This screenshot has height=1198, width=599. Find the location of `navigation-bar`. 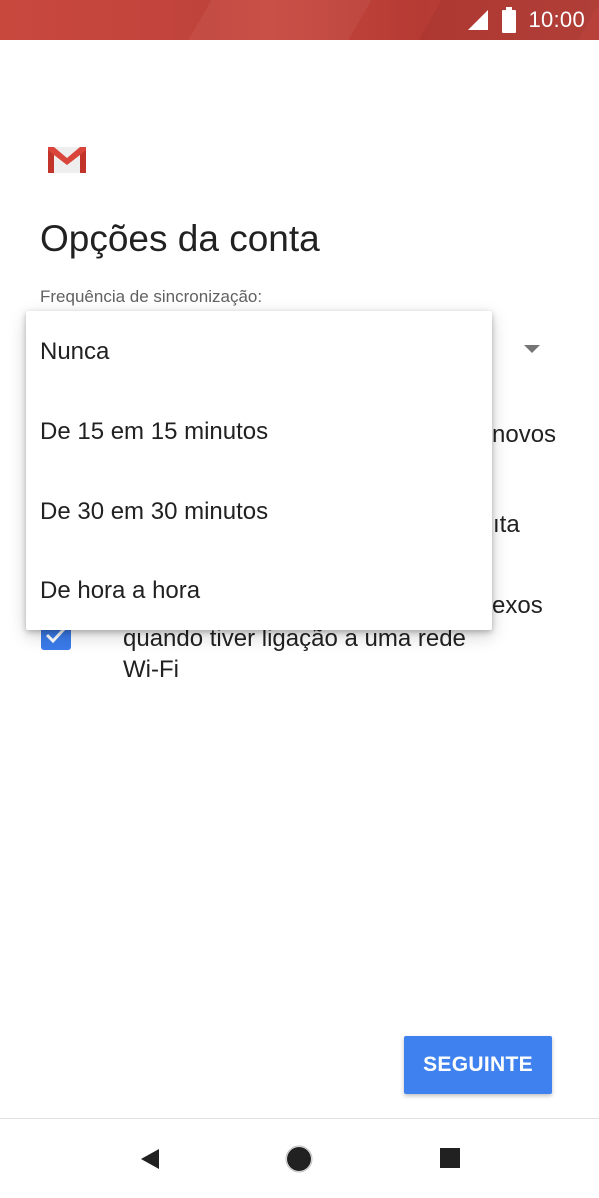

navigation-bar is located at coordinates (299, 1158).